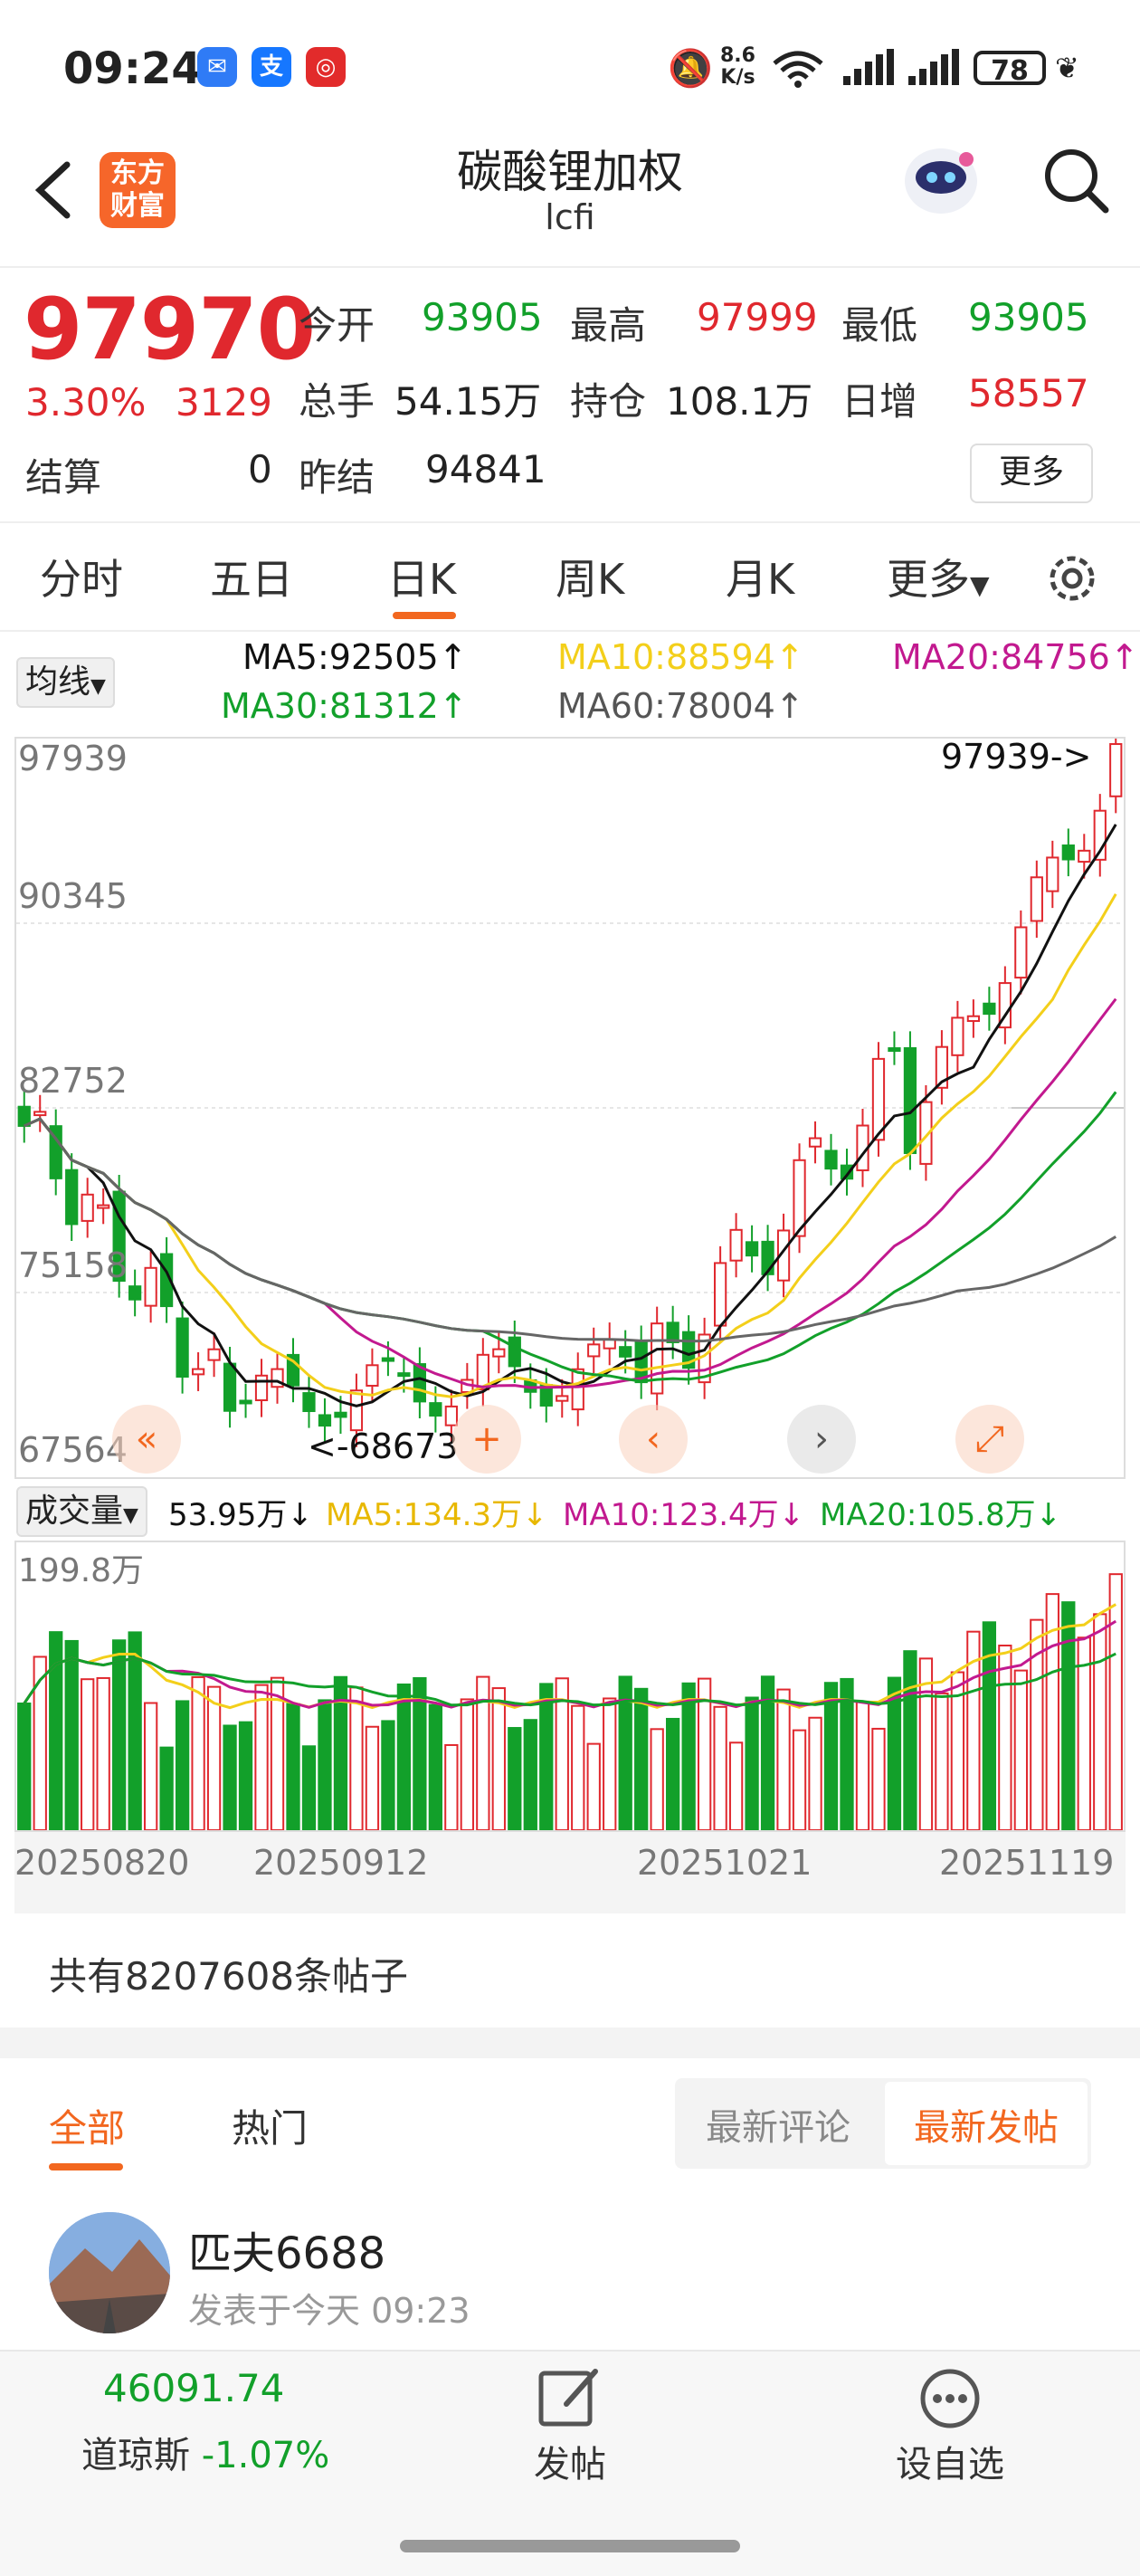  Describe the element at coordinates (73, 1081) in the screenshot. I see `y-label-3: 82752` at that location.